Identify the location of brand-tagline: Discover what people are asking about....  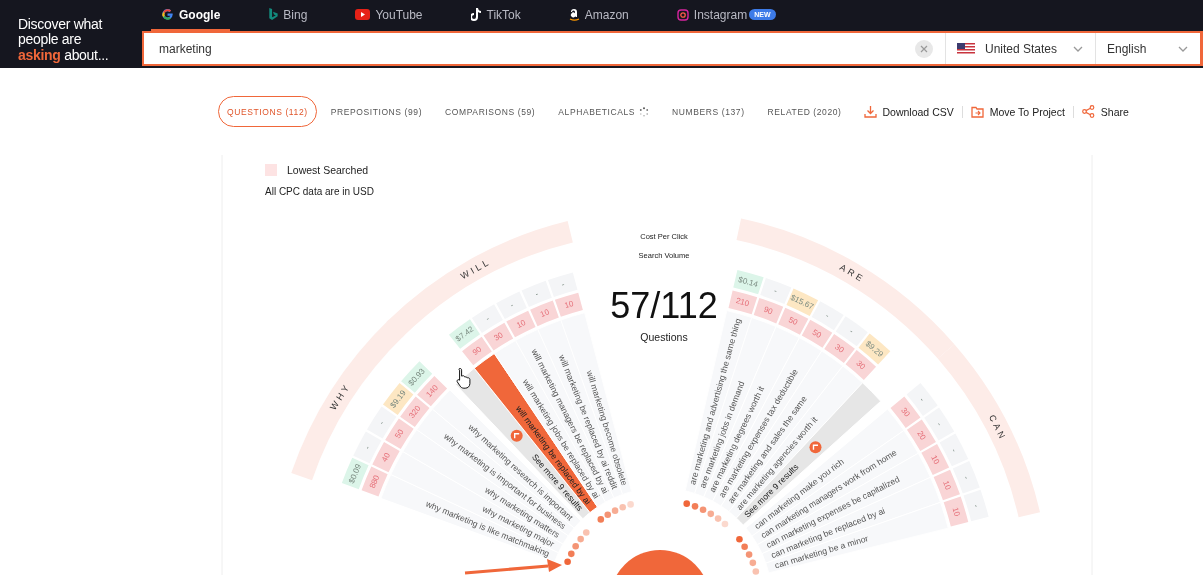
(63, 40).